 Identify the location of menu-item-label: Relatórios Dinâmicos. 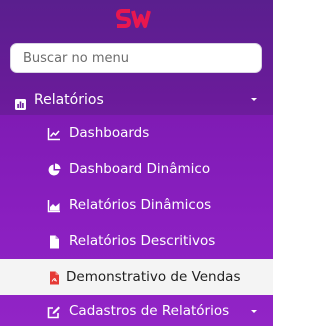
(140, 205).